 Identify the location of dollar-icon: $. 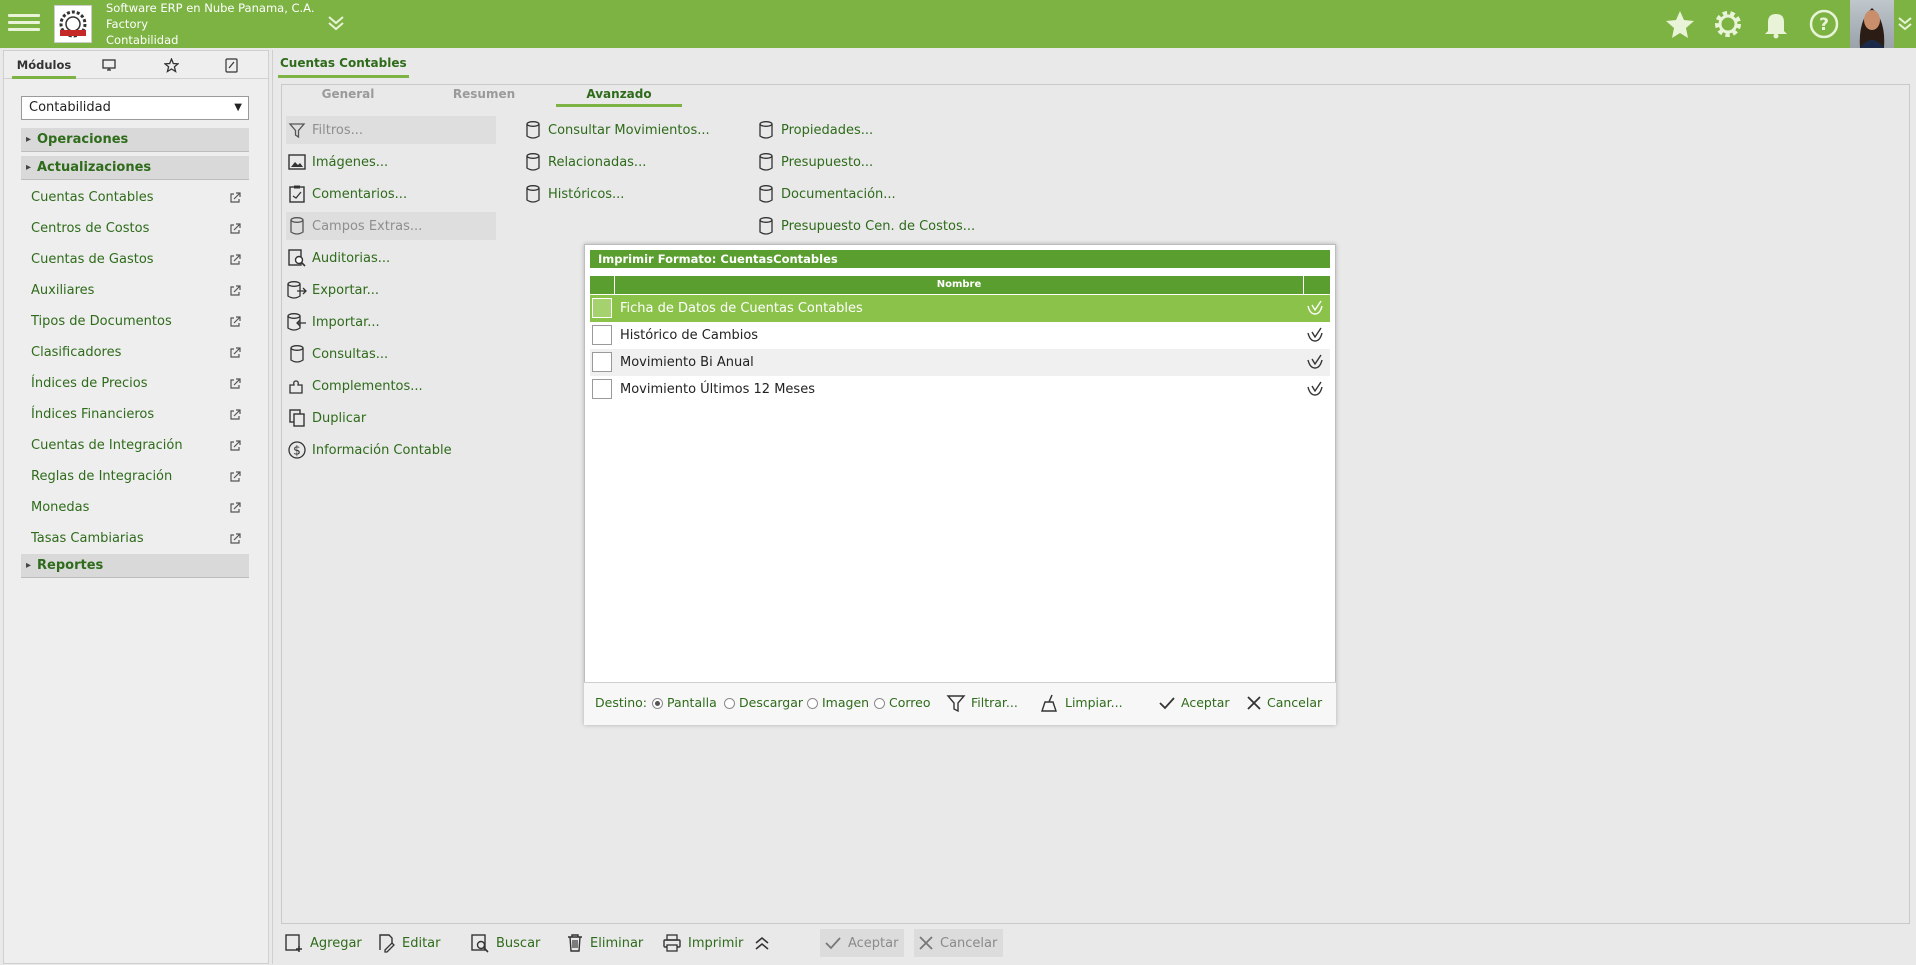
(297, 450).